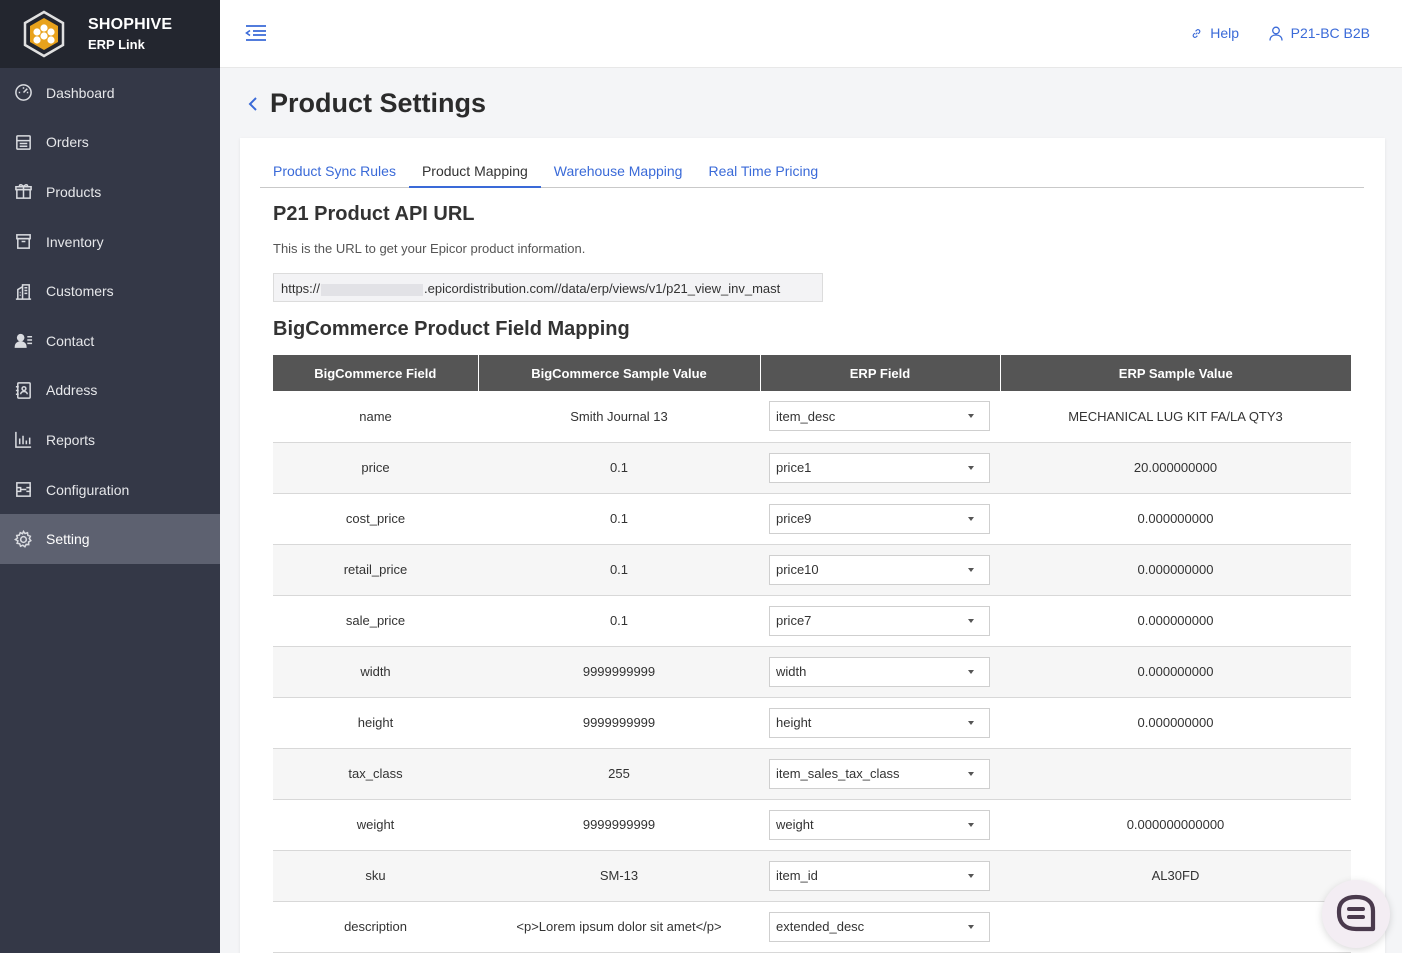 The width and height of the screenshot is (1402, 953). I want to click on erp-field-cell: extended_desc, so click(880, 927).